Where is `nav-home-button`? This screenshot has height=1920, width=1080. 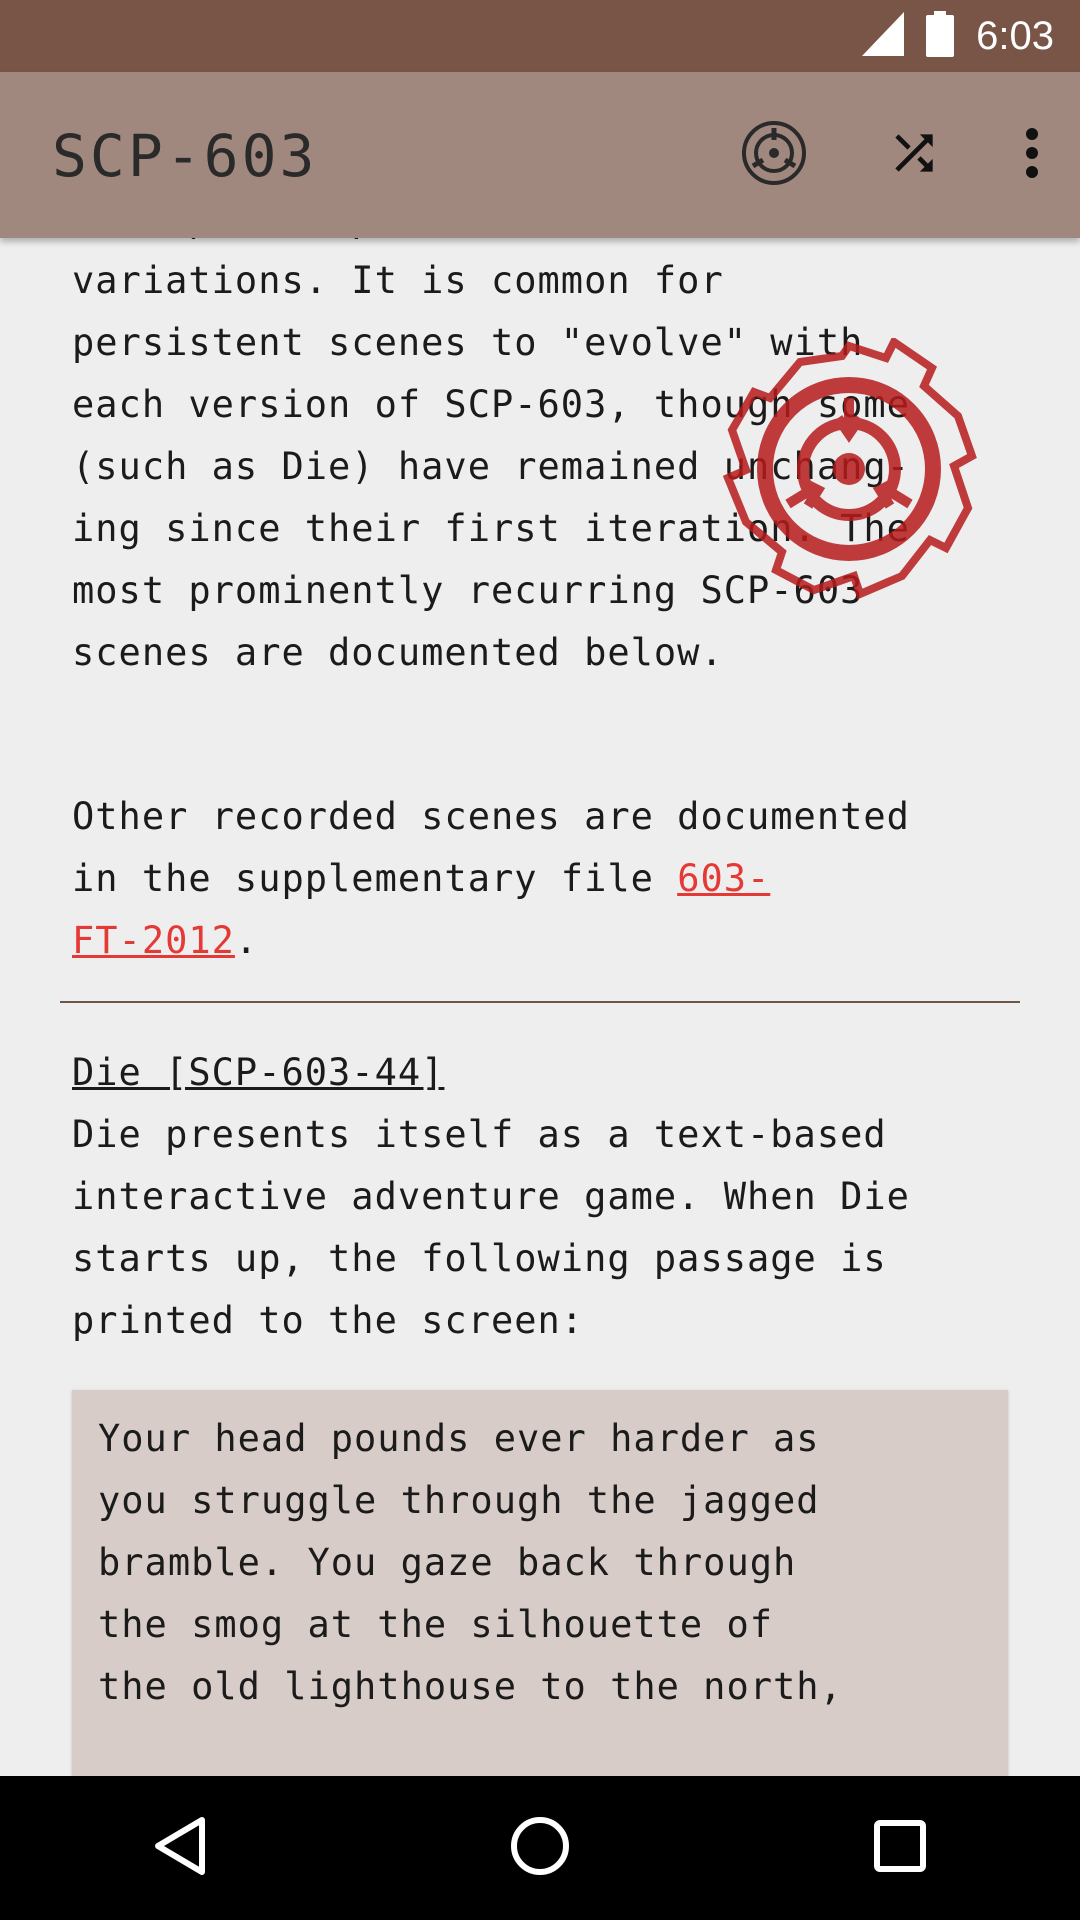 nav-home-button is located at coordinates (540, 1848).